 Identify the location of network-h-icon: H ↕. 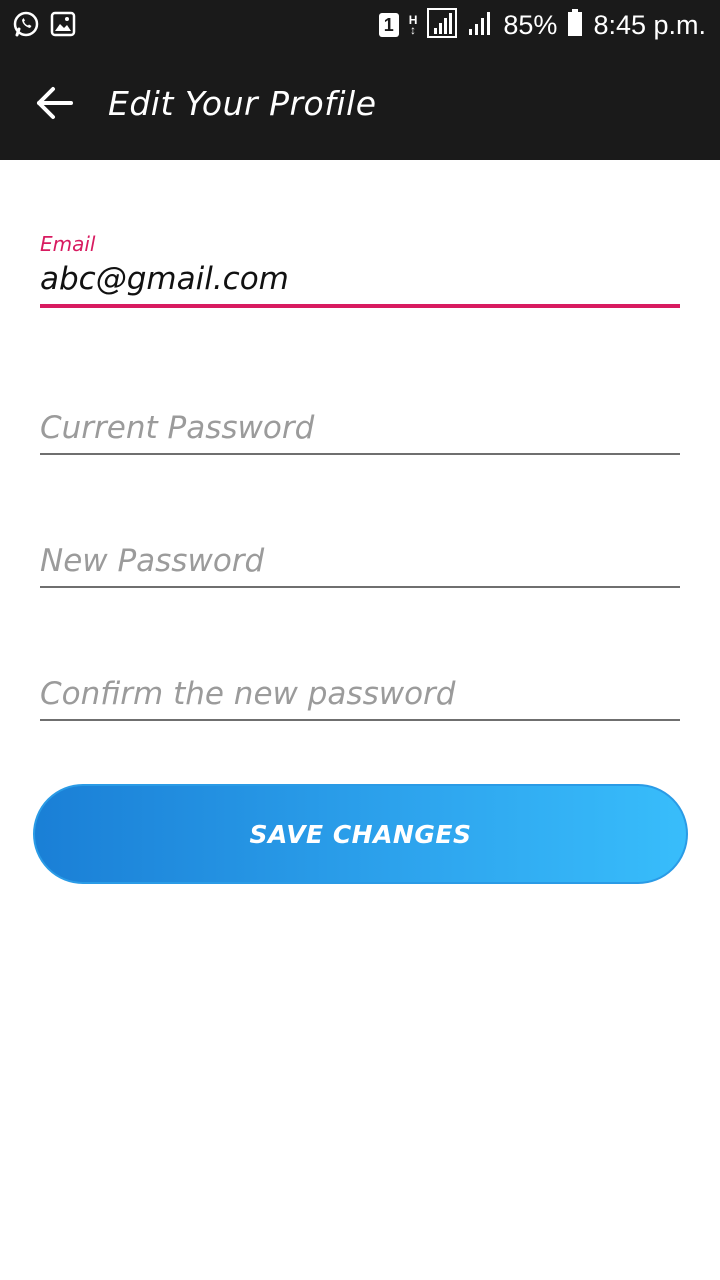
(413, 25).